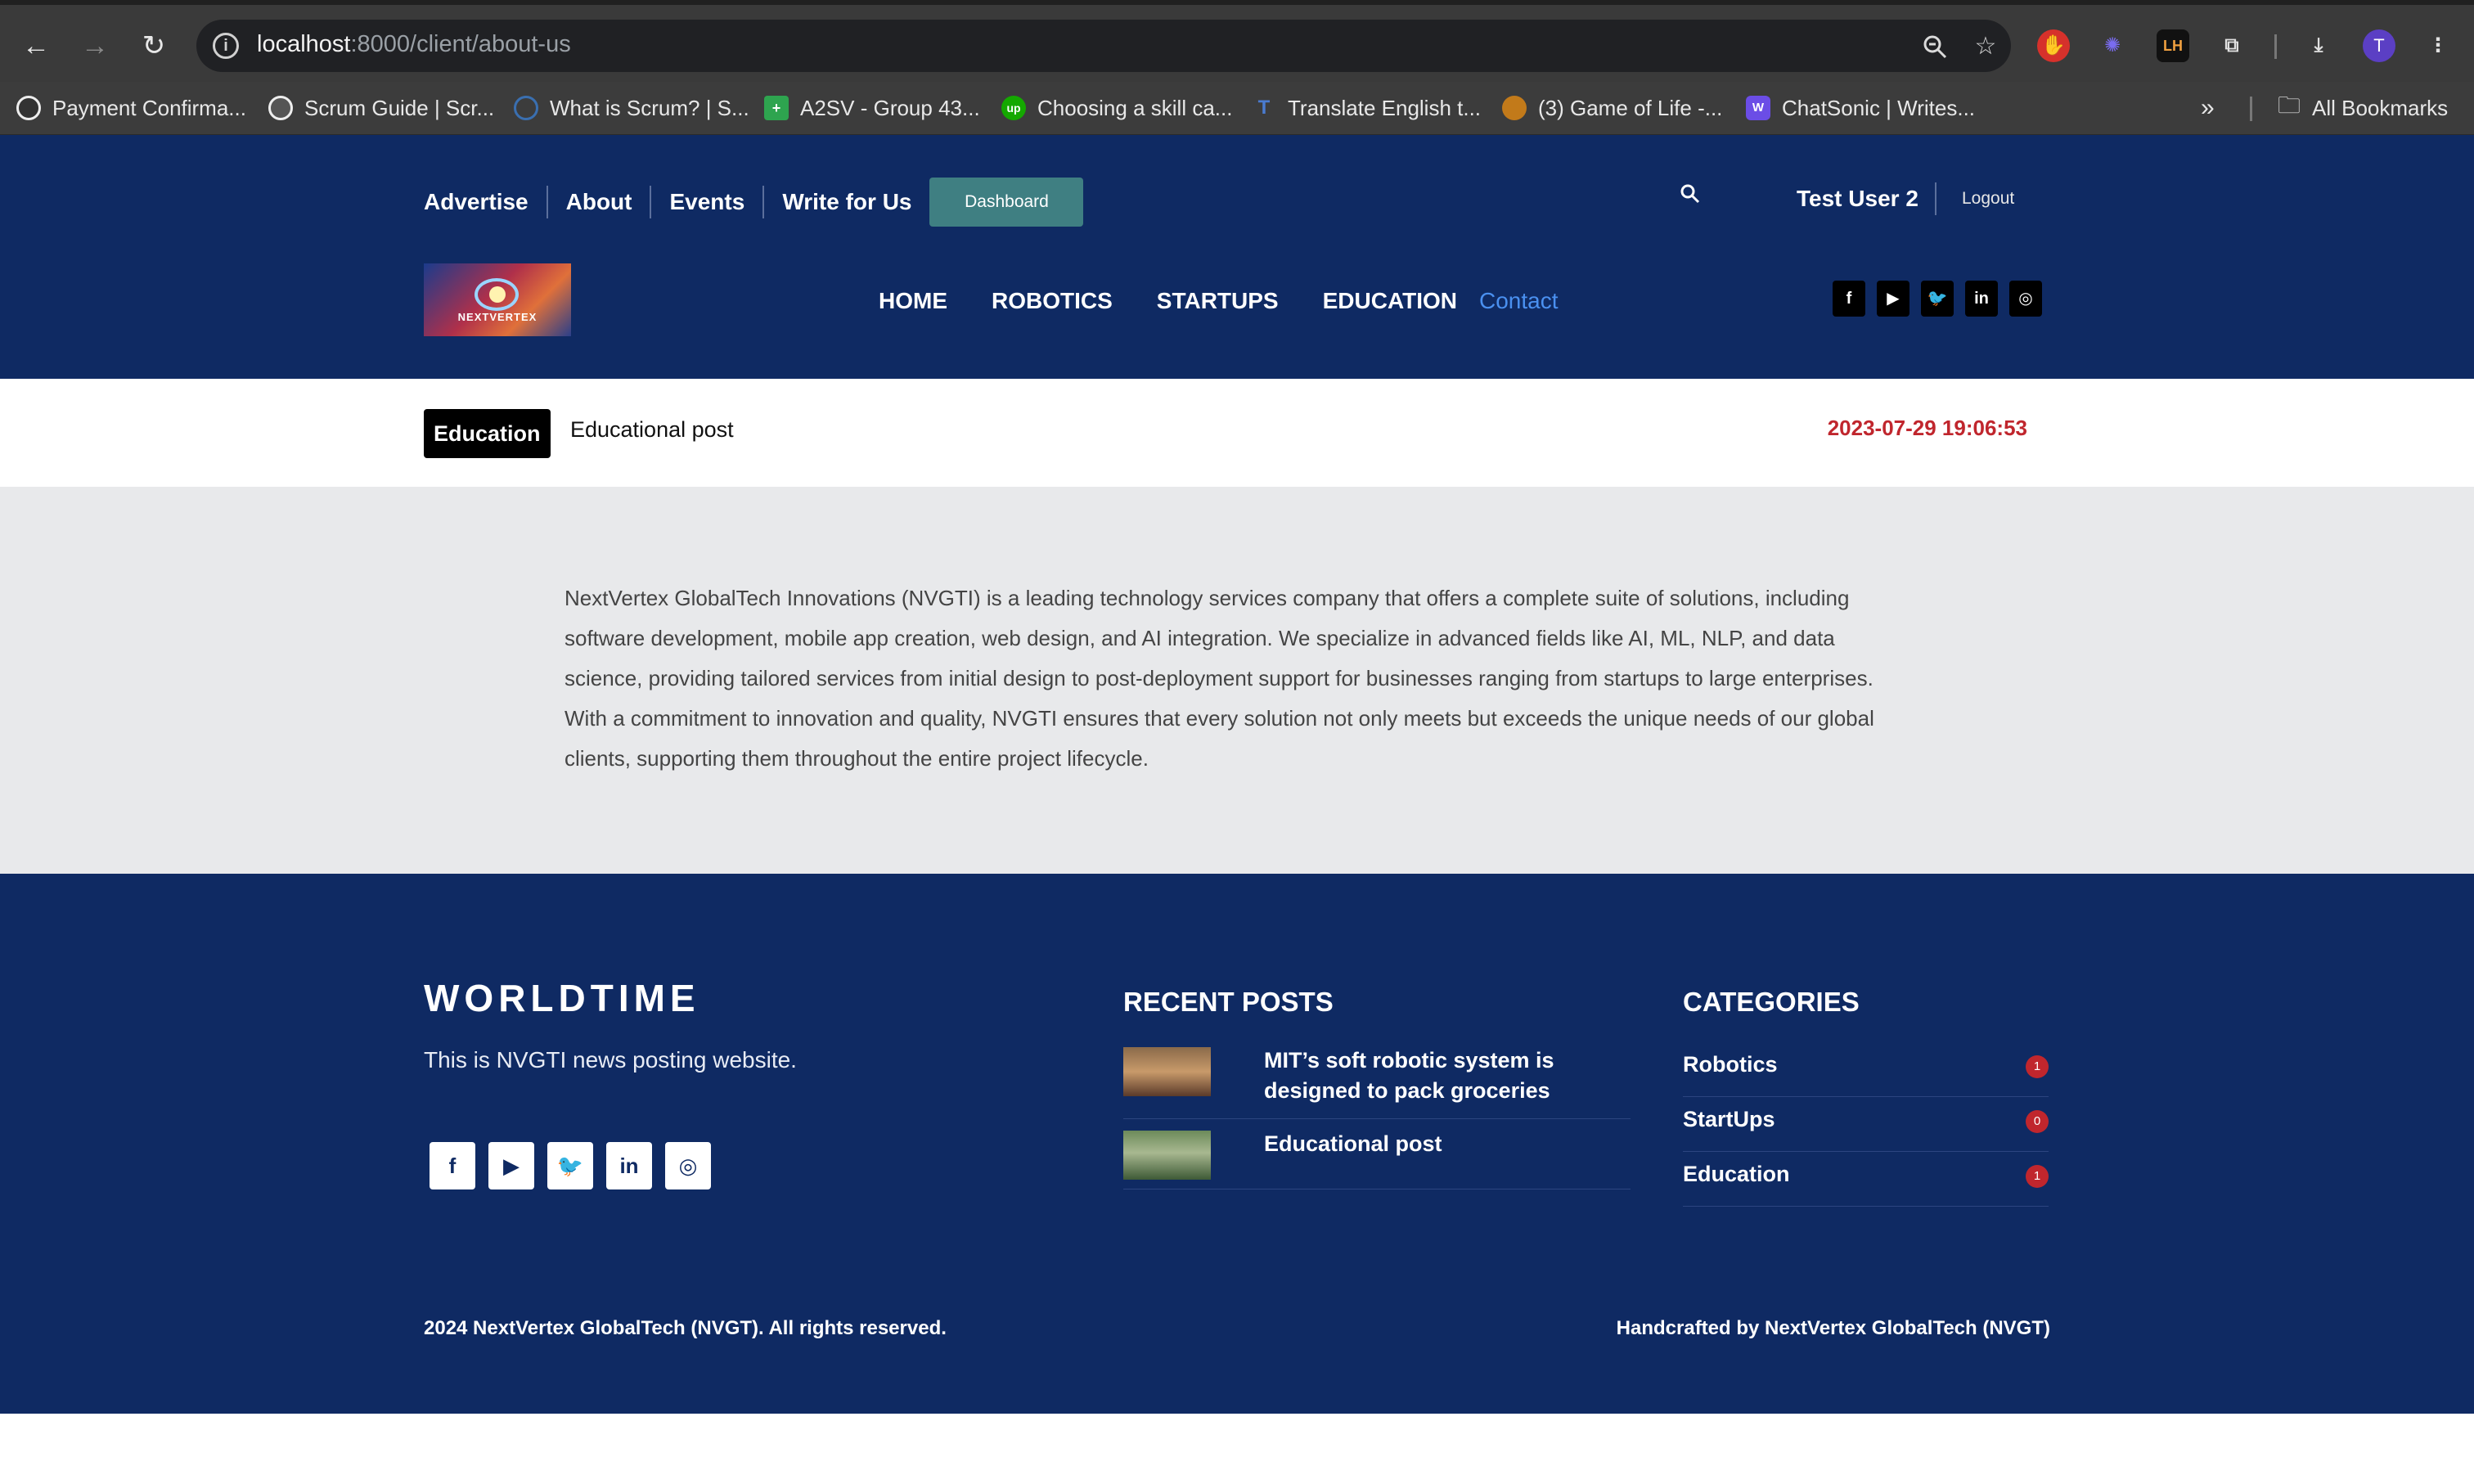 This screenshot has width=2474, height=1484. What do you see at coordinates (1988, 198) in the screenshot?
I see `logout-link: Logout` at bounding box center [1988, 198].